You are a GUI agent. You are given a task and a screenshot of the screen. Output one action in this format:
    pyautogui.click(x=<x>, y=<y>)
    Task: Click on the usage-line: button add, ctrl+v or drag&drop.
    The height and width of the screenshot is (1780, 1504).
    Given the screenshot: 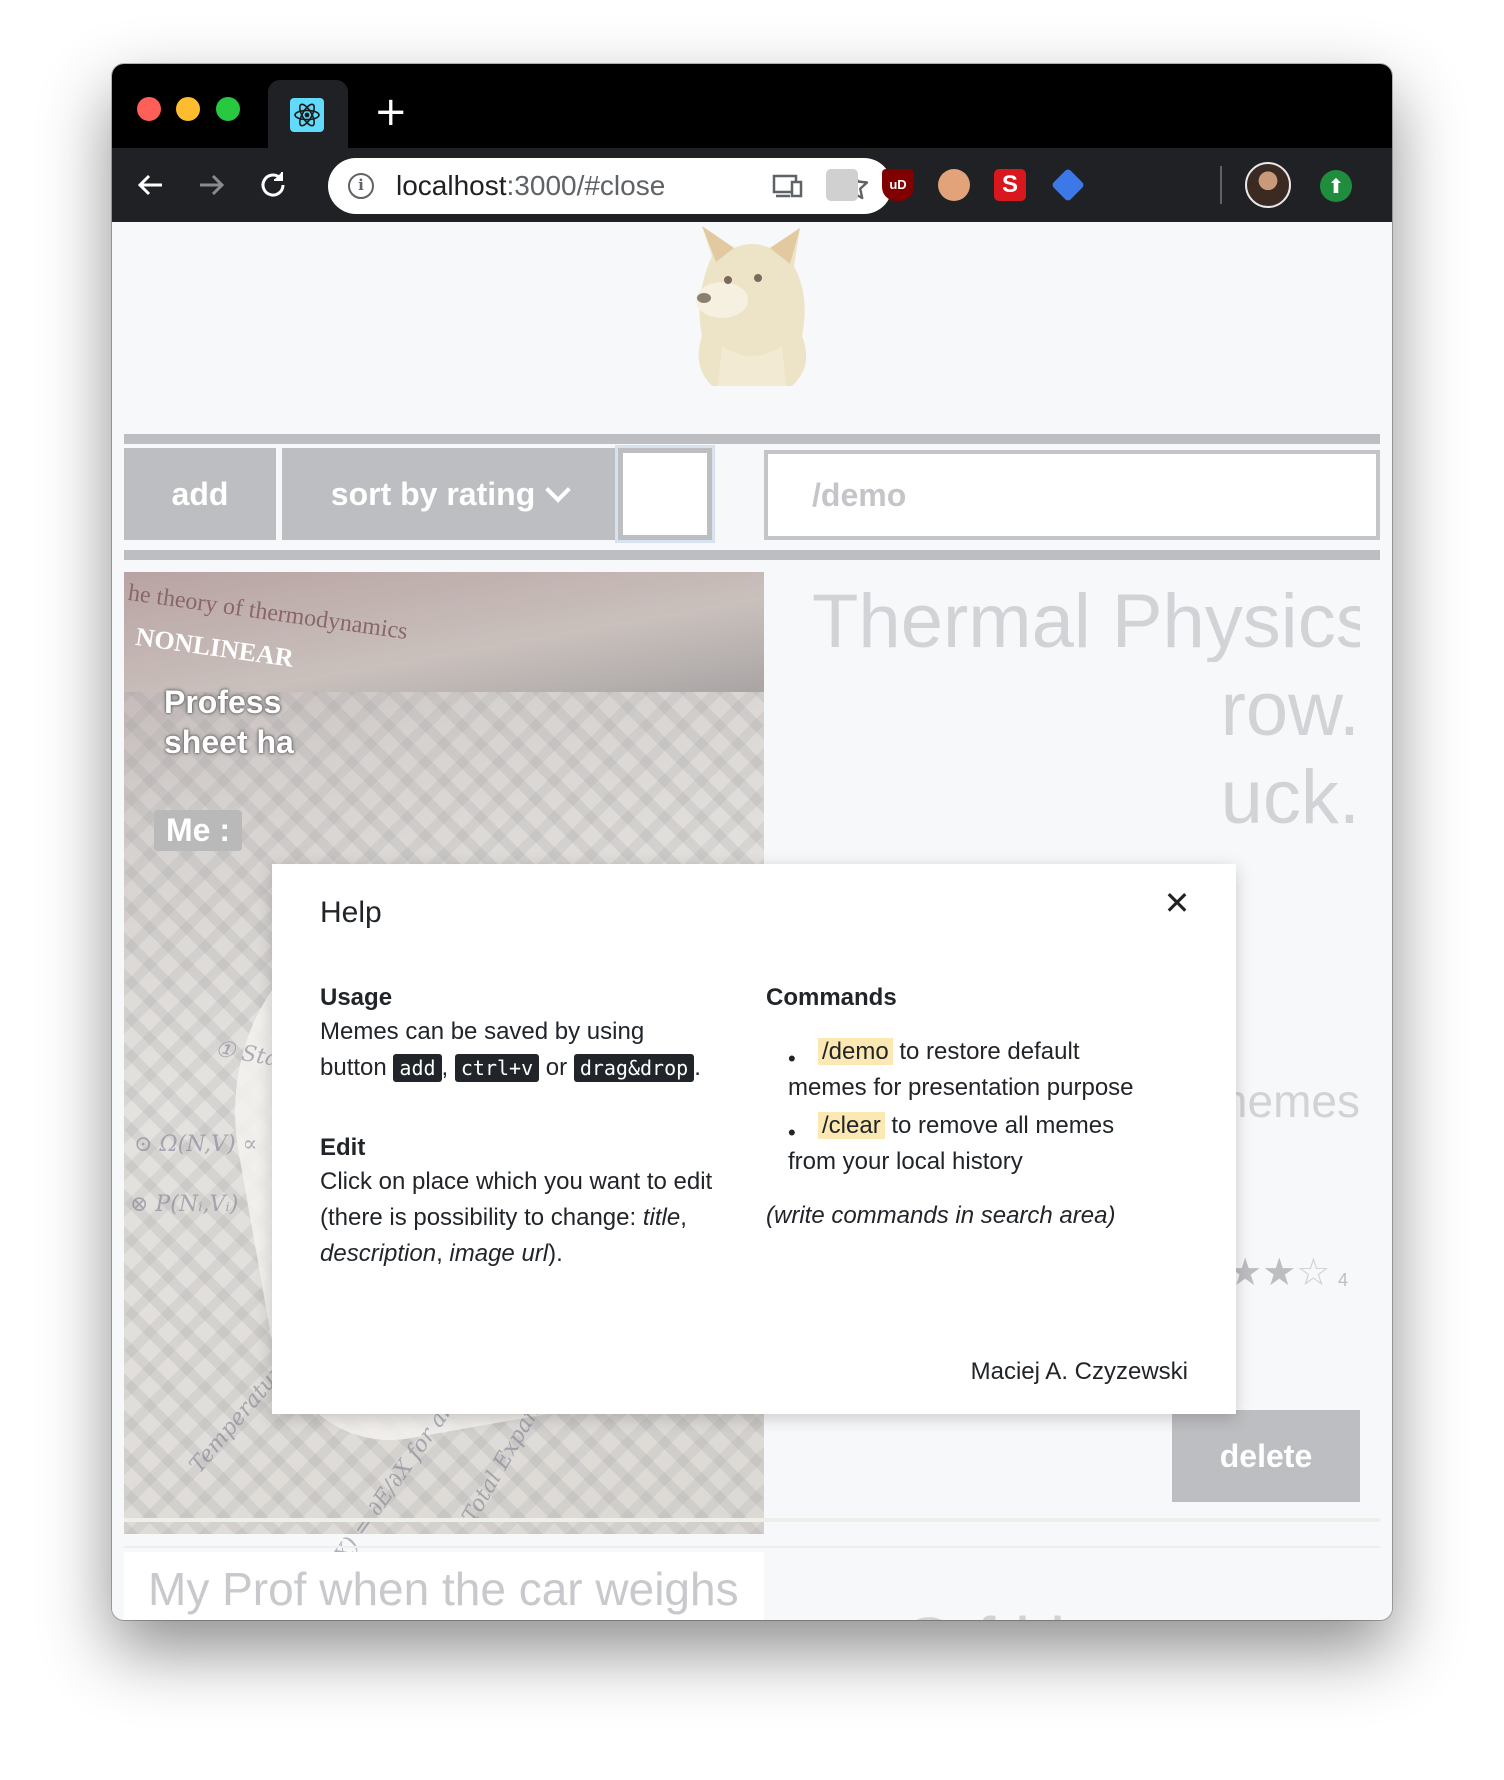 What is the action you would take?
    pyautogui.click(x=510, y=1068)
    